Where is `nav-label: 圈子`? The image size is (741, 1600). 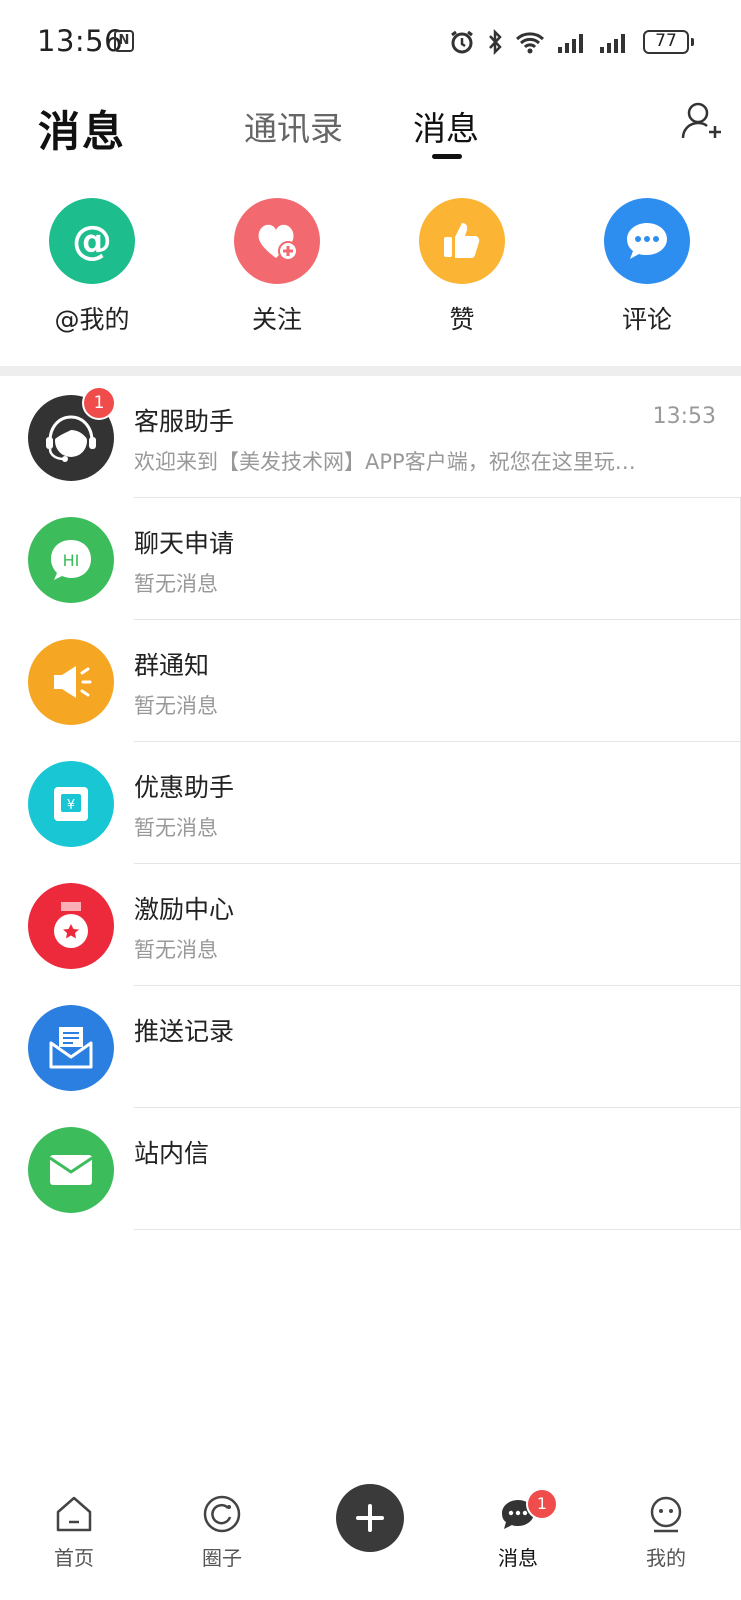
nav-label: 圈子 is located at coordinates (222, 1558).